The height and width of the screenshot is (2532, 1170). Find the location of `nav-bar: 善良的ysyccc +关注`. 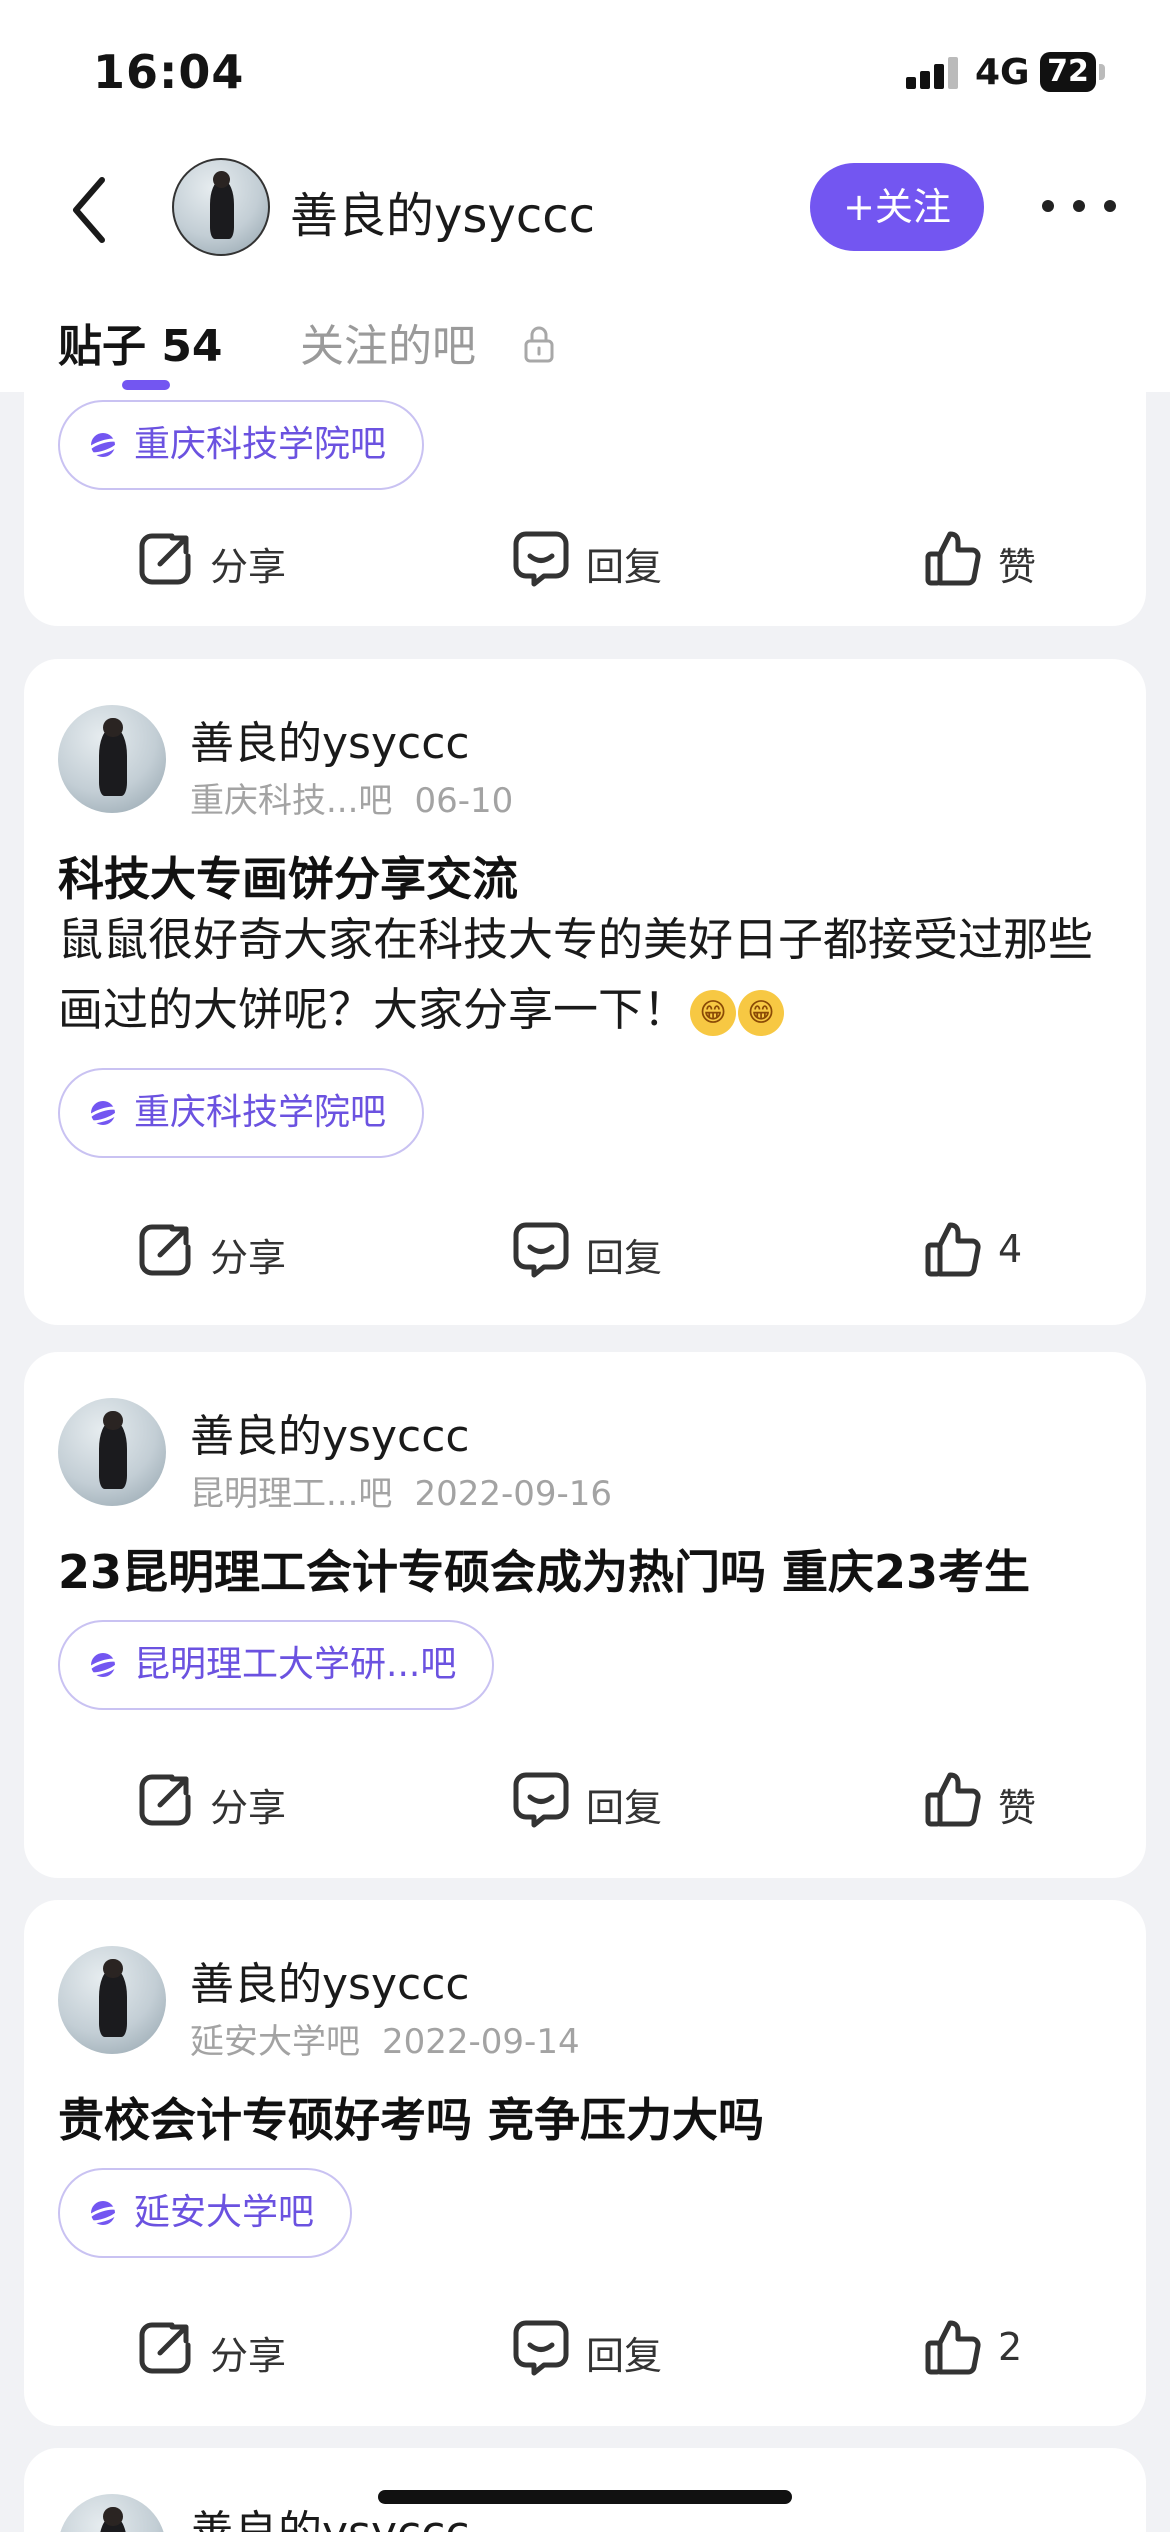

nav-bar: 善良的ysyccc +关注 is located at coordinates (585, 210).